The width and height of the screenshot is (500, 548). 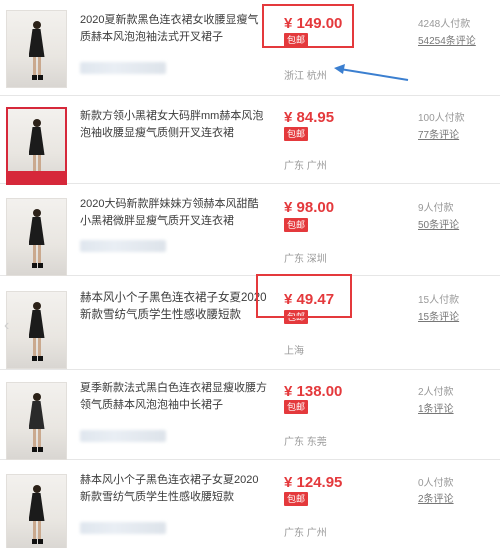 What do you see at coordinates (441, 118) in the screenshot?
I see `paid-count: 100人付款` at bounding box center [441, 118].